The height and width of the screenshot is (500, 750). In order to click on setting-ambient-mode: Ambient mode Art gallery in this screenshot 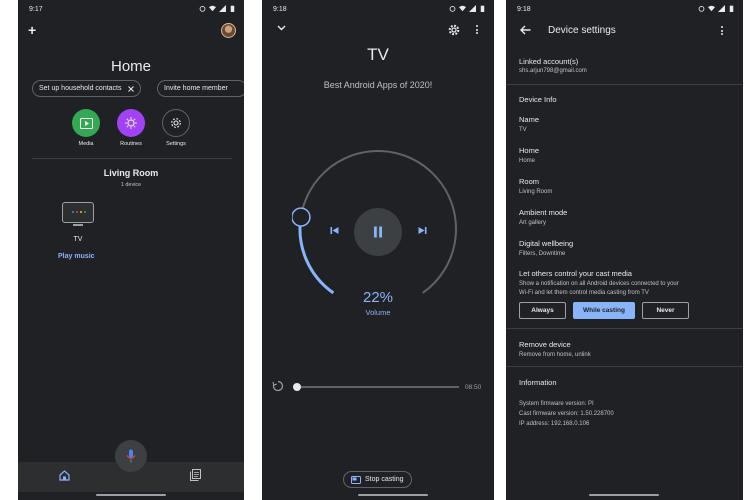, I will do `click(543, 217)`.